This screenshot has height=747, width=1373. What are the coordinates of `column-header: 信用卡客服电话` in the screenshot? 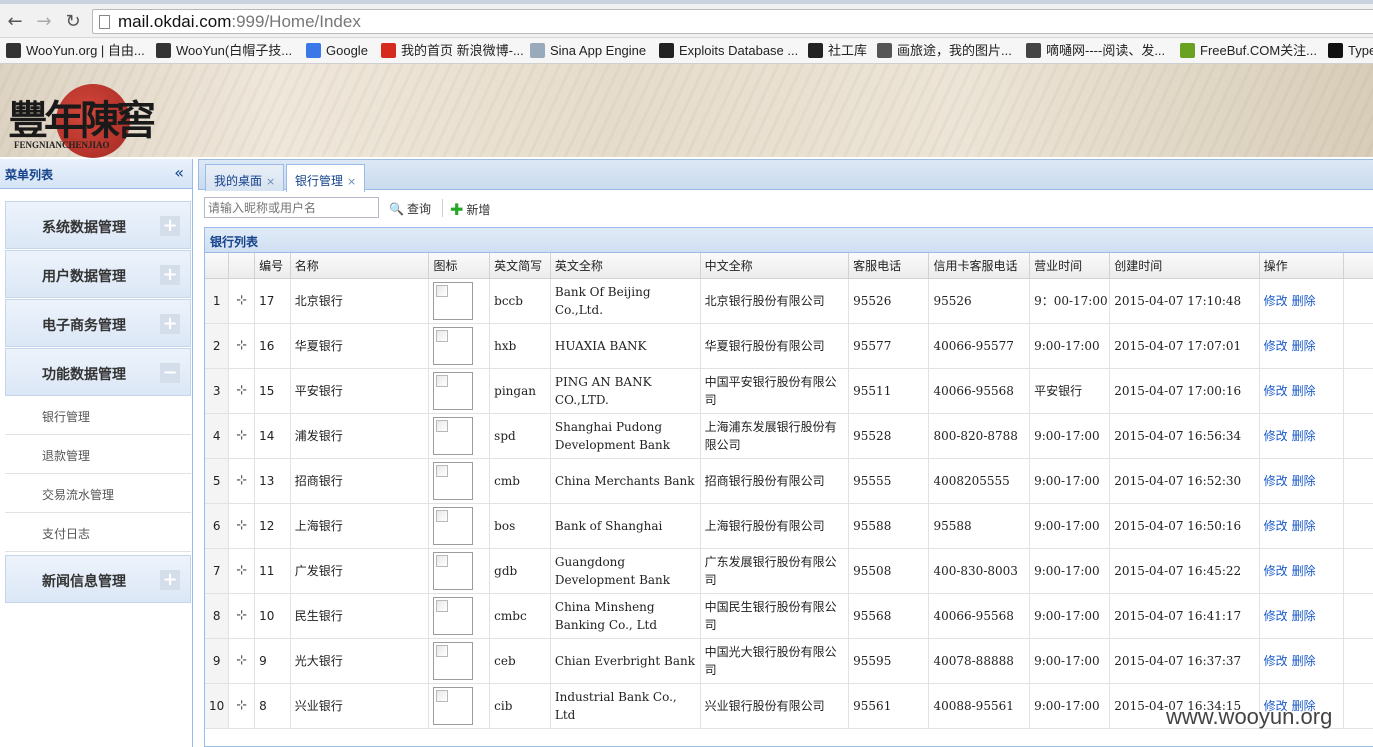 It's located at (979, 266).